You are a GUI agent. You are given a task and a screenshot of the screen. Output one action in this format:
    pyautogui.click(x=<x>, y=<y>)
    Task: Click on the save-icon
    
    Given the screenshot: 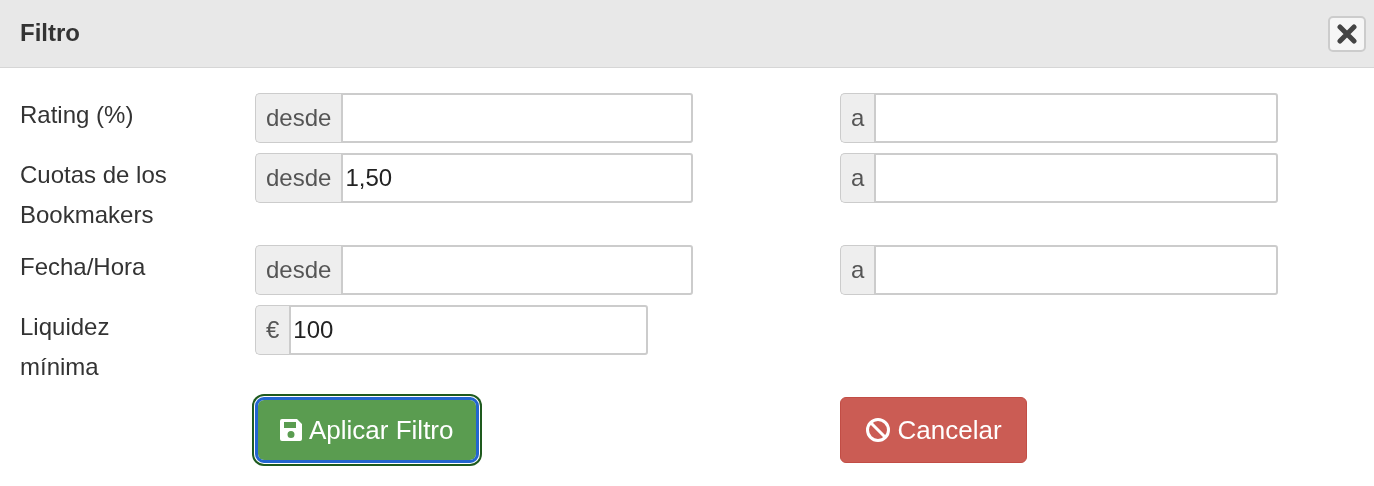 What is the action you would take?
    pyautogui.click(x=291, y=430)
    